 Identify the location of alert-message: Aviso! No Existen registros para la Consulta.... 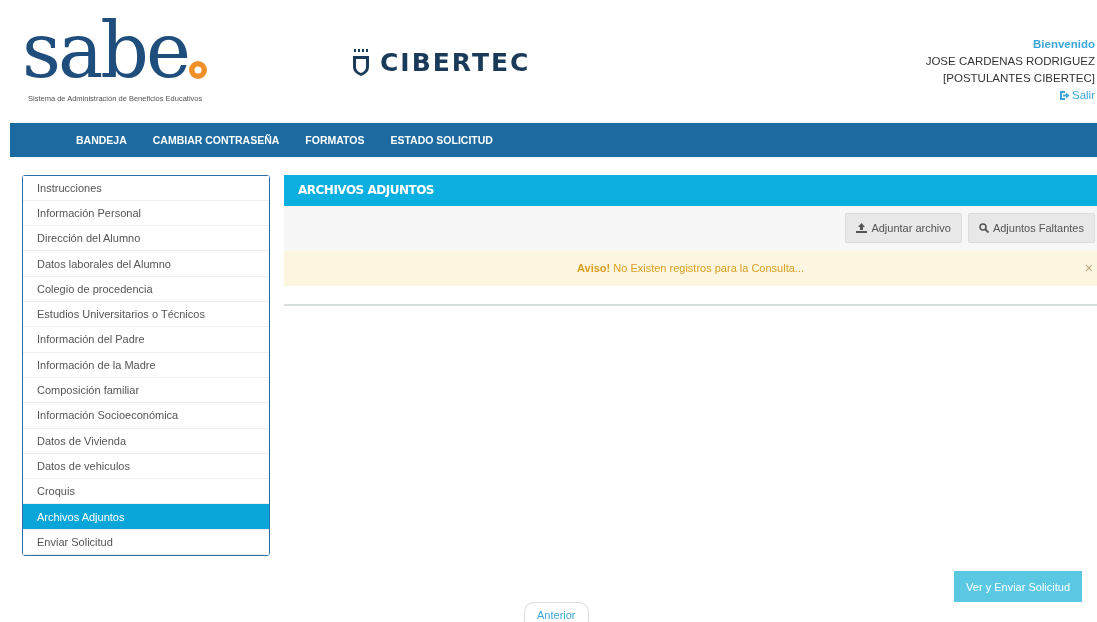
(690, 268).